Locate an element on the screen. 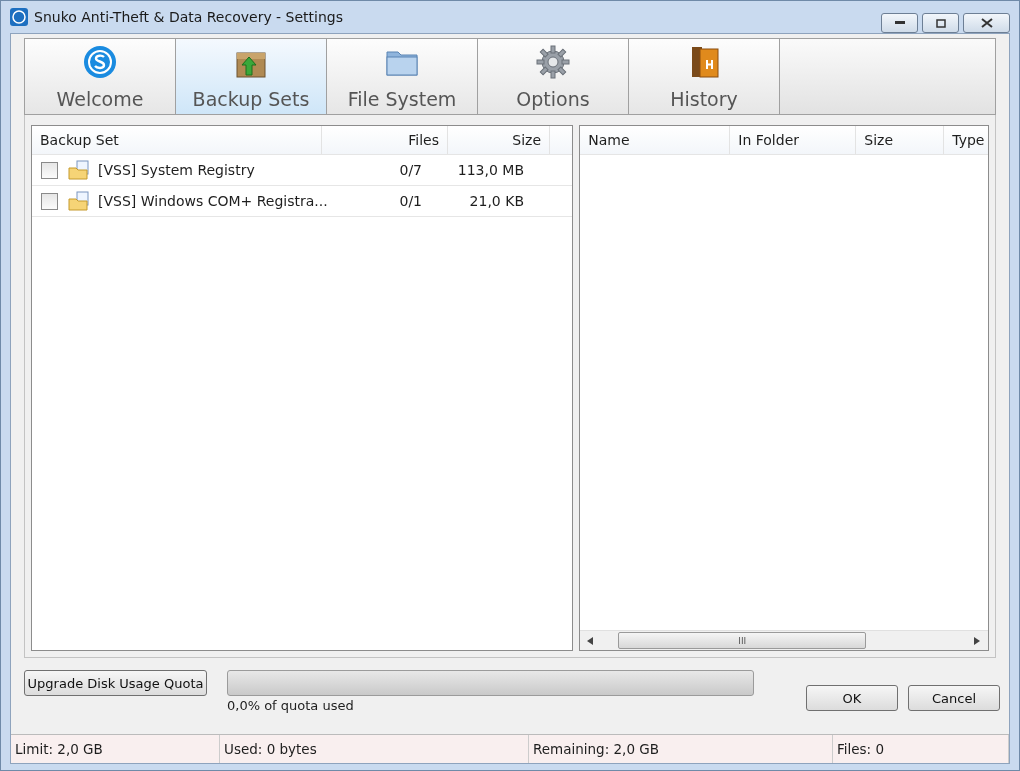 The width and height of the screenshot is (1020, 771). size-cell-text: 21,0 KB is located at coordinates (496, 201).